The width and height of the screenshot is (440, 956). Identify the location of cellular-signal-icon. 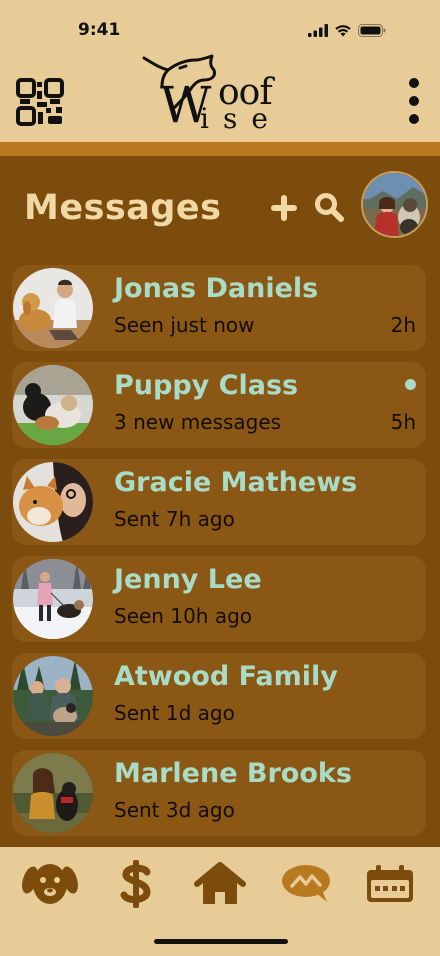
(318, 30).